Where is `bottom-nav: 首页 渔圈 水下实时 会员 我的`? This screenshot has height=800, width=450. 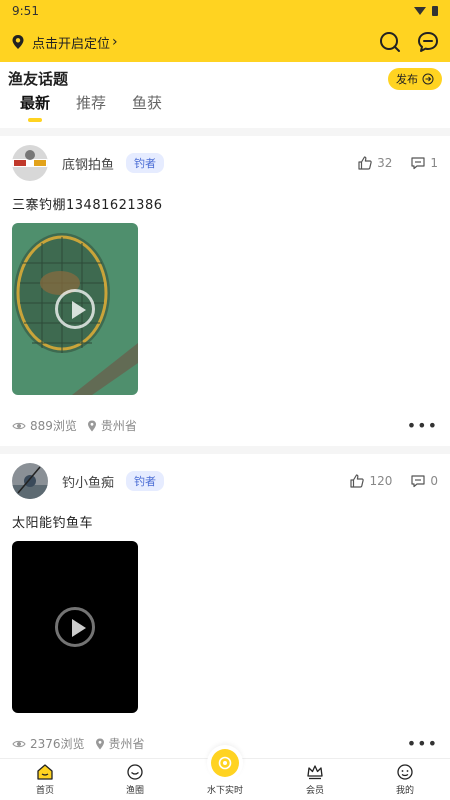 bottom-nav: 首页 渔圈 水下实时 会员 我的 is located at coordinates (225, 772).